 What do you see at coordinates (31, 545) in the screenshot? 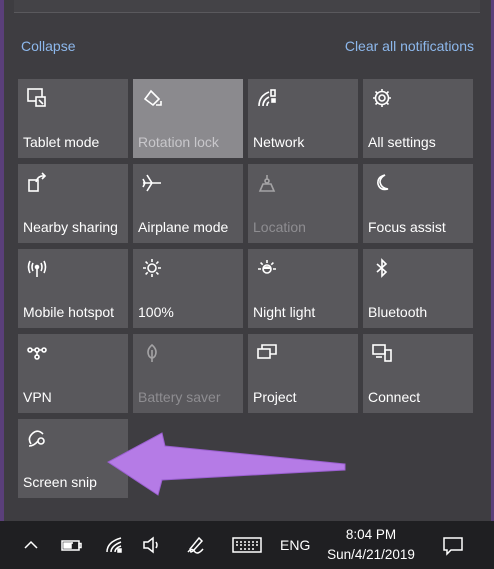
I see `show-hidden-icons-icon` at bounding box center [31, 545].